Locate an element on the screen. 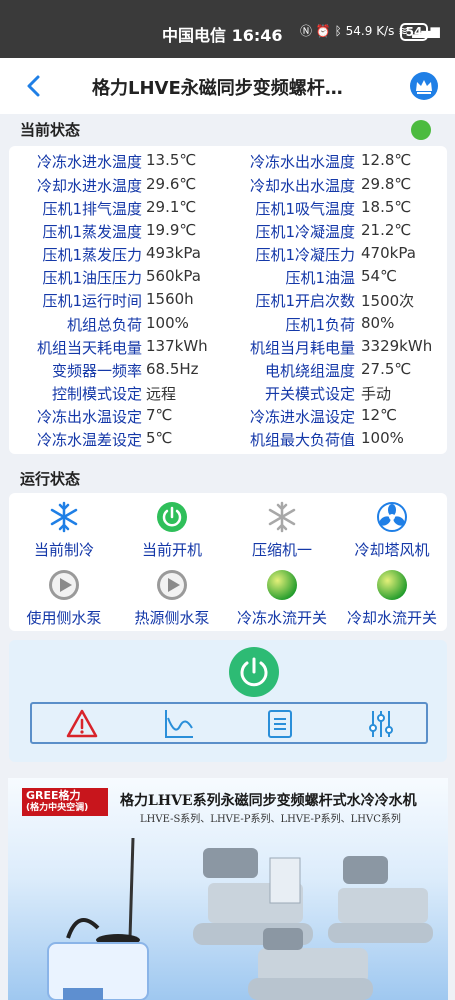  power-icon is located at coordinates (254, 672).